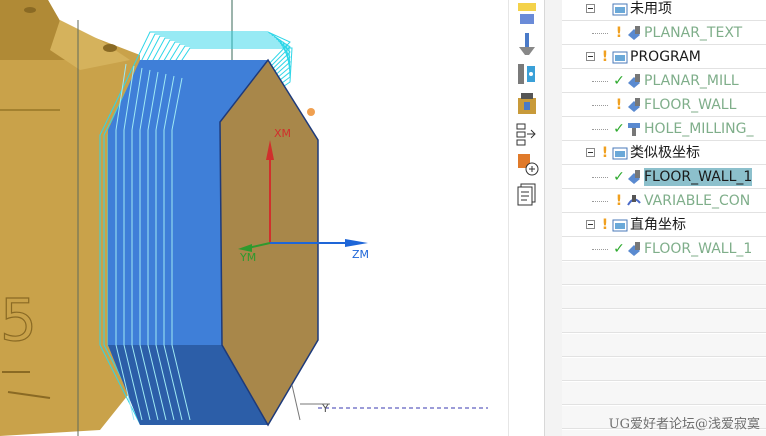 This screenshot has width=766, height=436. I want to click on tree-row: ! 直角坐标, so click(664, 225).